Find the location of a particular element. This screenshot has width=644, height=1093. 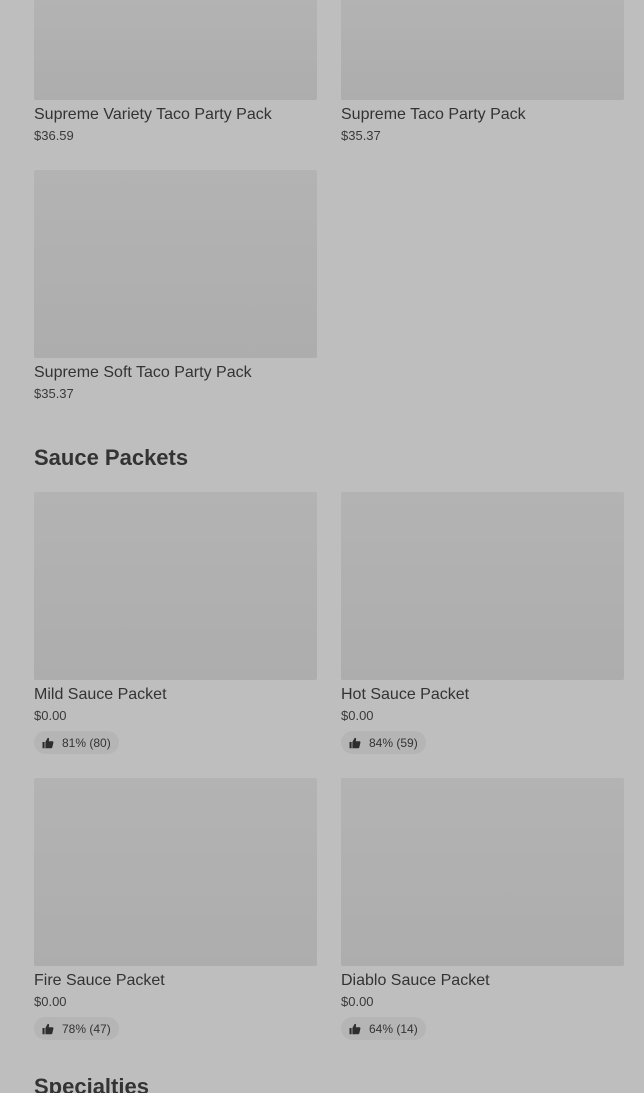

menu-item-card: Supreme Soft Taco Party Pack $35.37 is located at coordinates (175, 286).